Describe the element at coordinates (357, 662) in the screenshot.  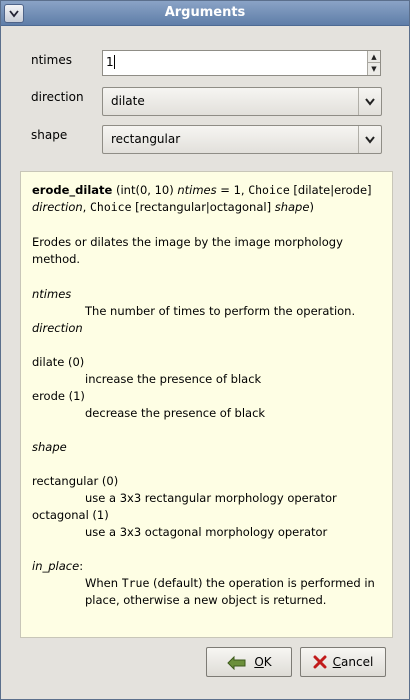
I see `cancel-label-rest: ancel` at that location.